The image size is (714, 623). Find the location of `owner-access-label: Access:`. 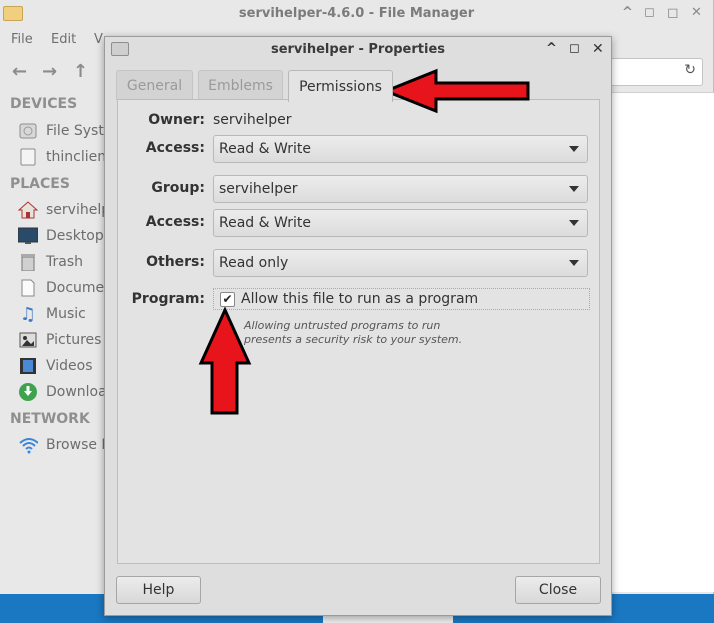

owner-access-label: Access: is located at coordinates (175, 148).